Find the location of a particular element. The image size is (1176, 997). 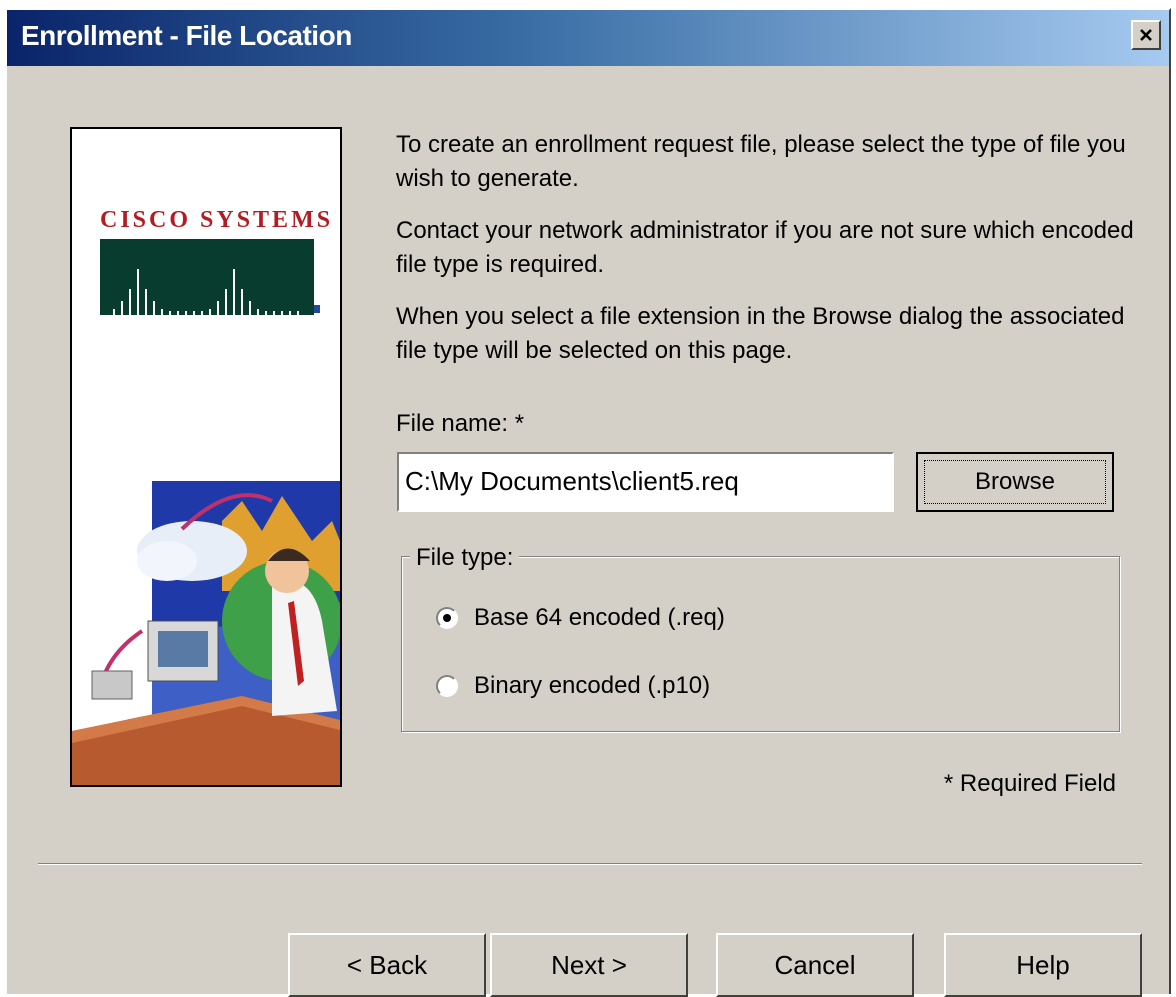

cisco-logo-text: CISCO SYSTEMS is located at coordinates (217, 220).